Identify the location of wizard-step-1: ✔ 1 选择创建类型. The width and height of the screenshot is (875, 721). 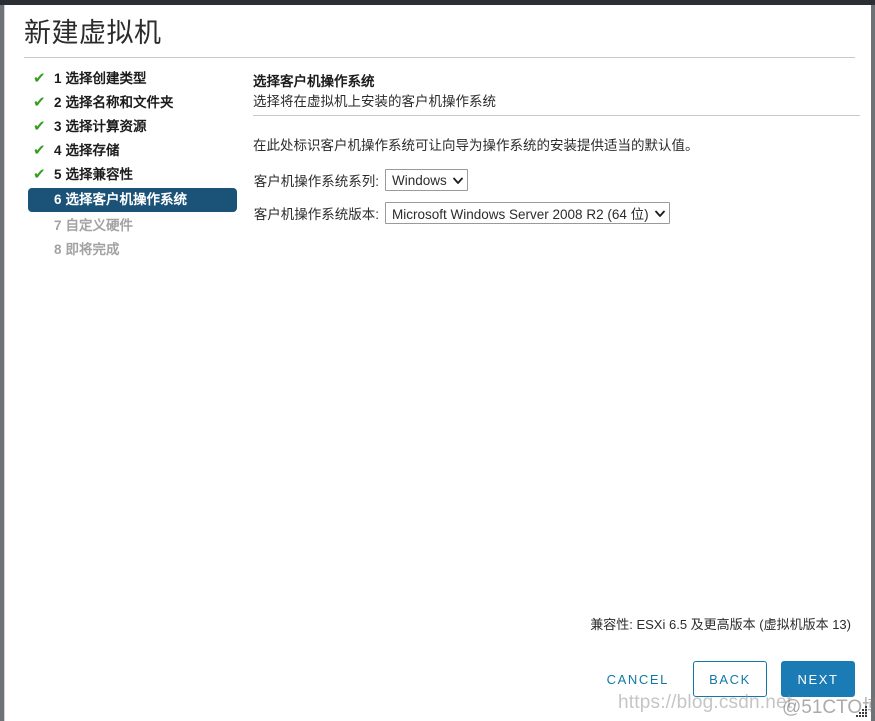
(137, 79).